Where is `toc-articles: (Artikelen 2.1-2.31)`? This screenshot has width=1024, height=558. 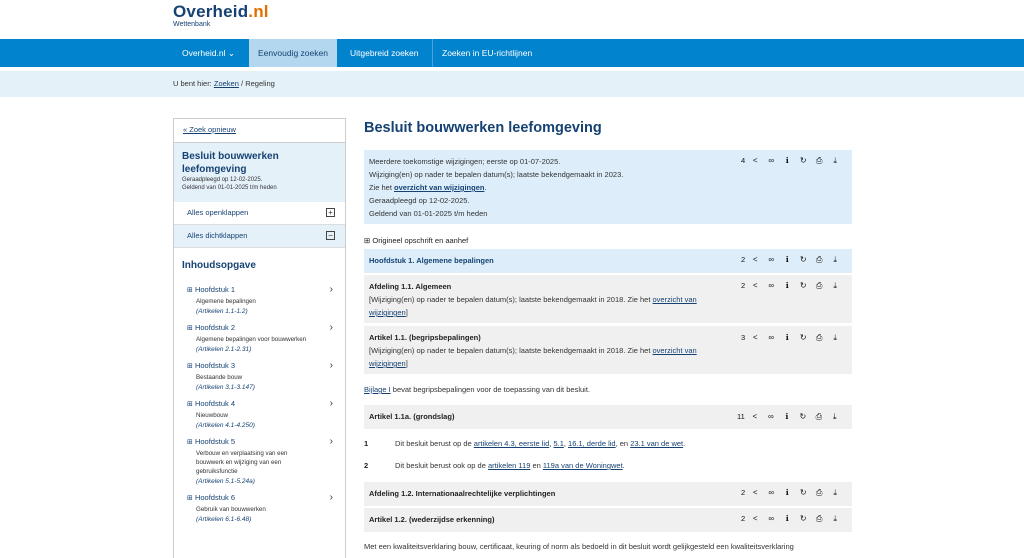
toc-articles: (Artikelen 2.1-2.31) is located at coordinates (266, 349).